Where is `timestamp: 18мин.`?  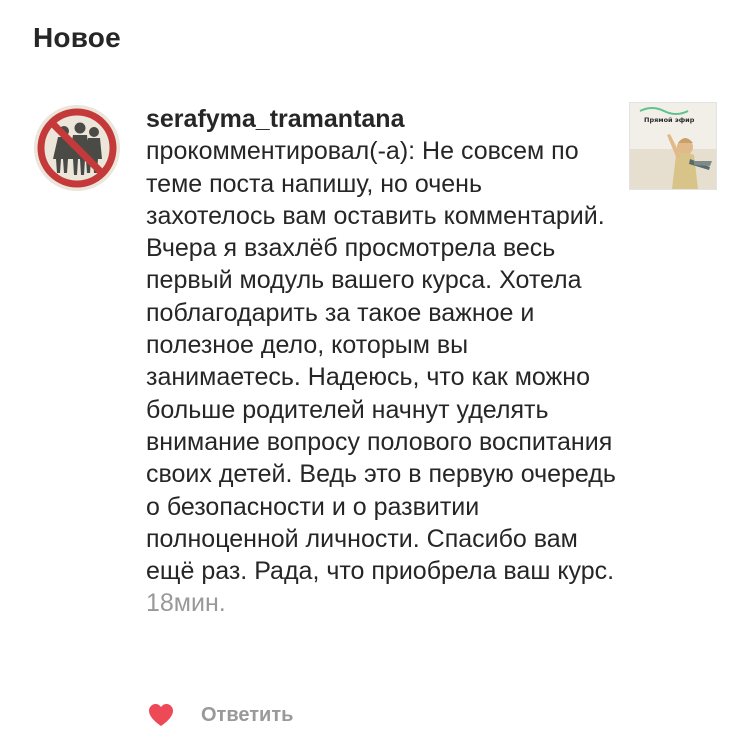 timestamp: 18мин. is located at coordinates (186, 603).